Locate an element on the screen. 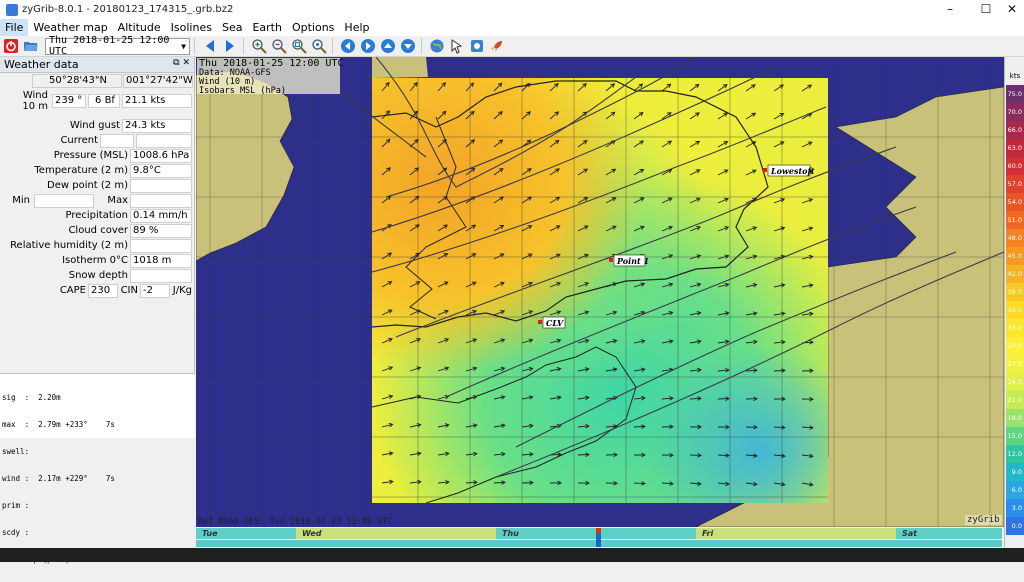 The image size is (1024, 582). timeline-day: Sat is located at coordinates (949, 533).